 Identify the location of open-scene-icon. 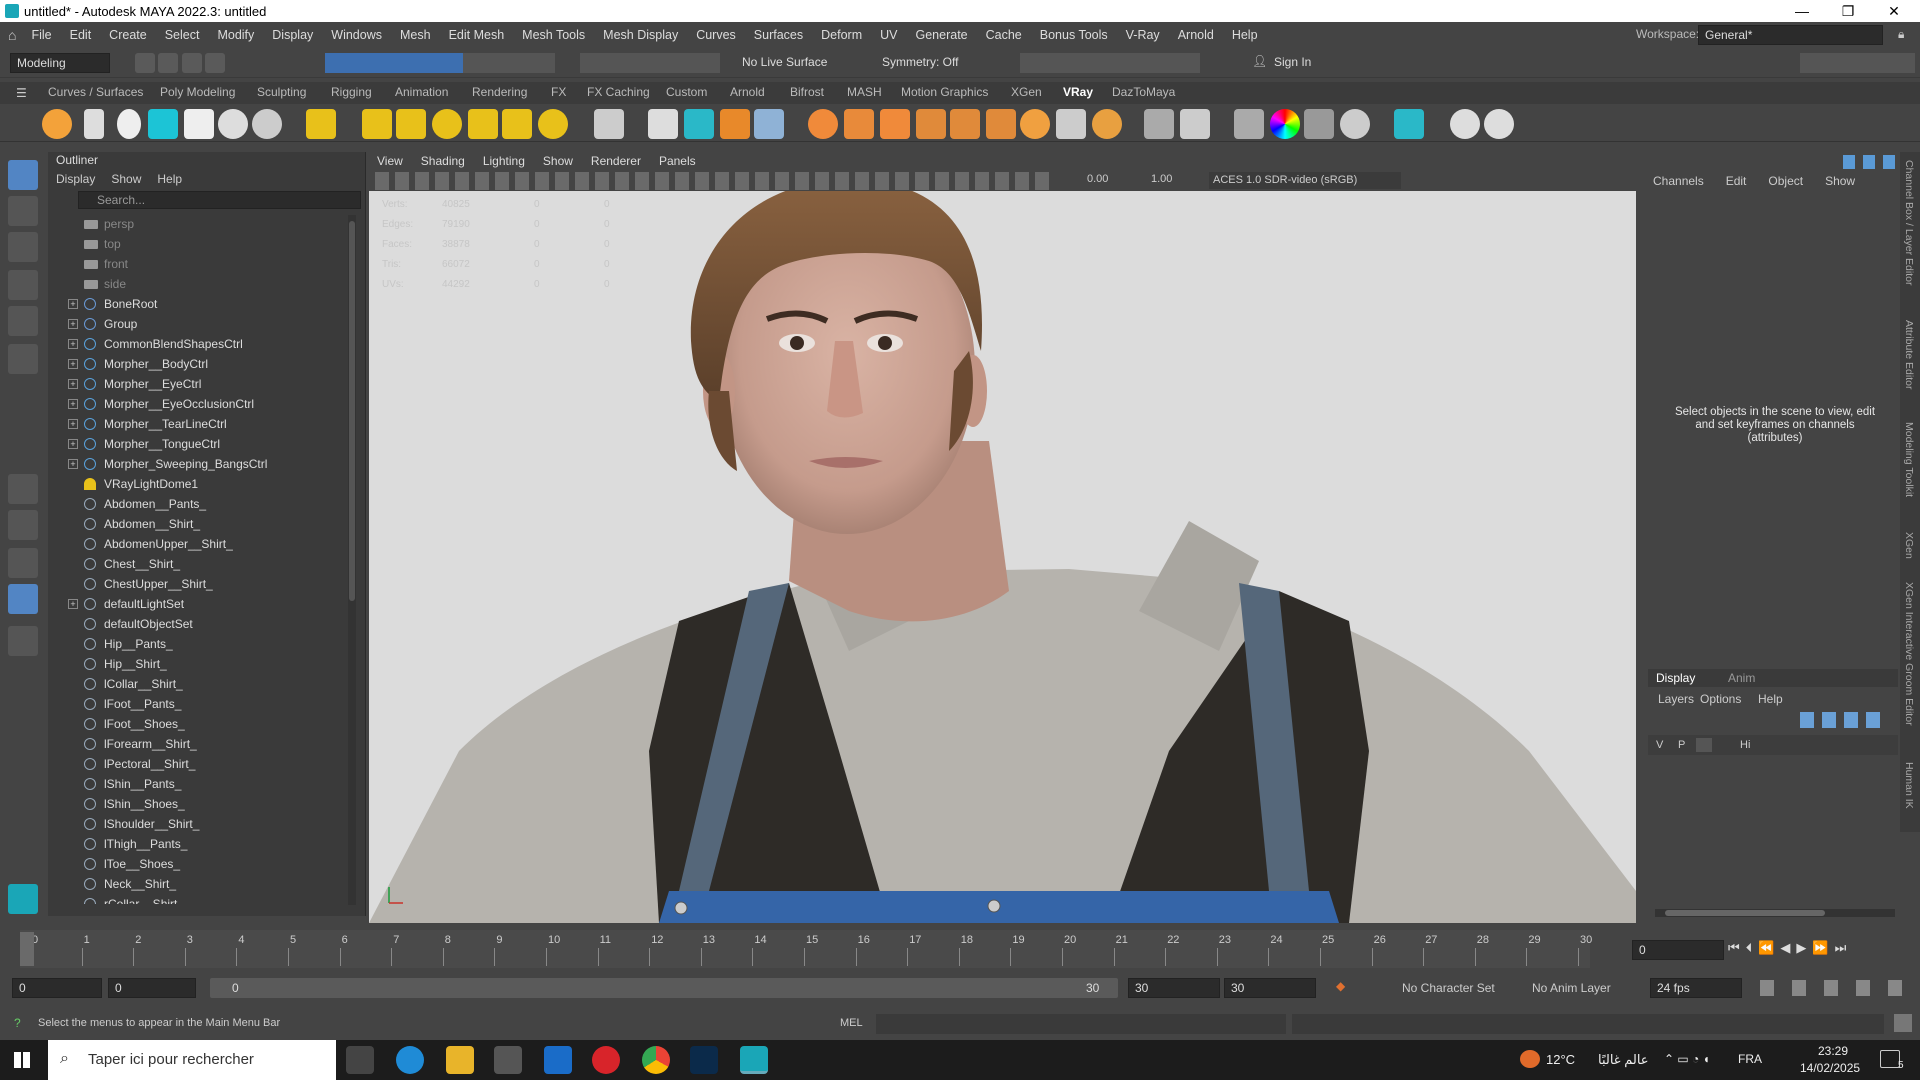
(168, 63).